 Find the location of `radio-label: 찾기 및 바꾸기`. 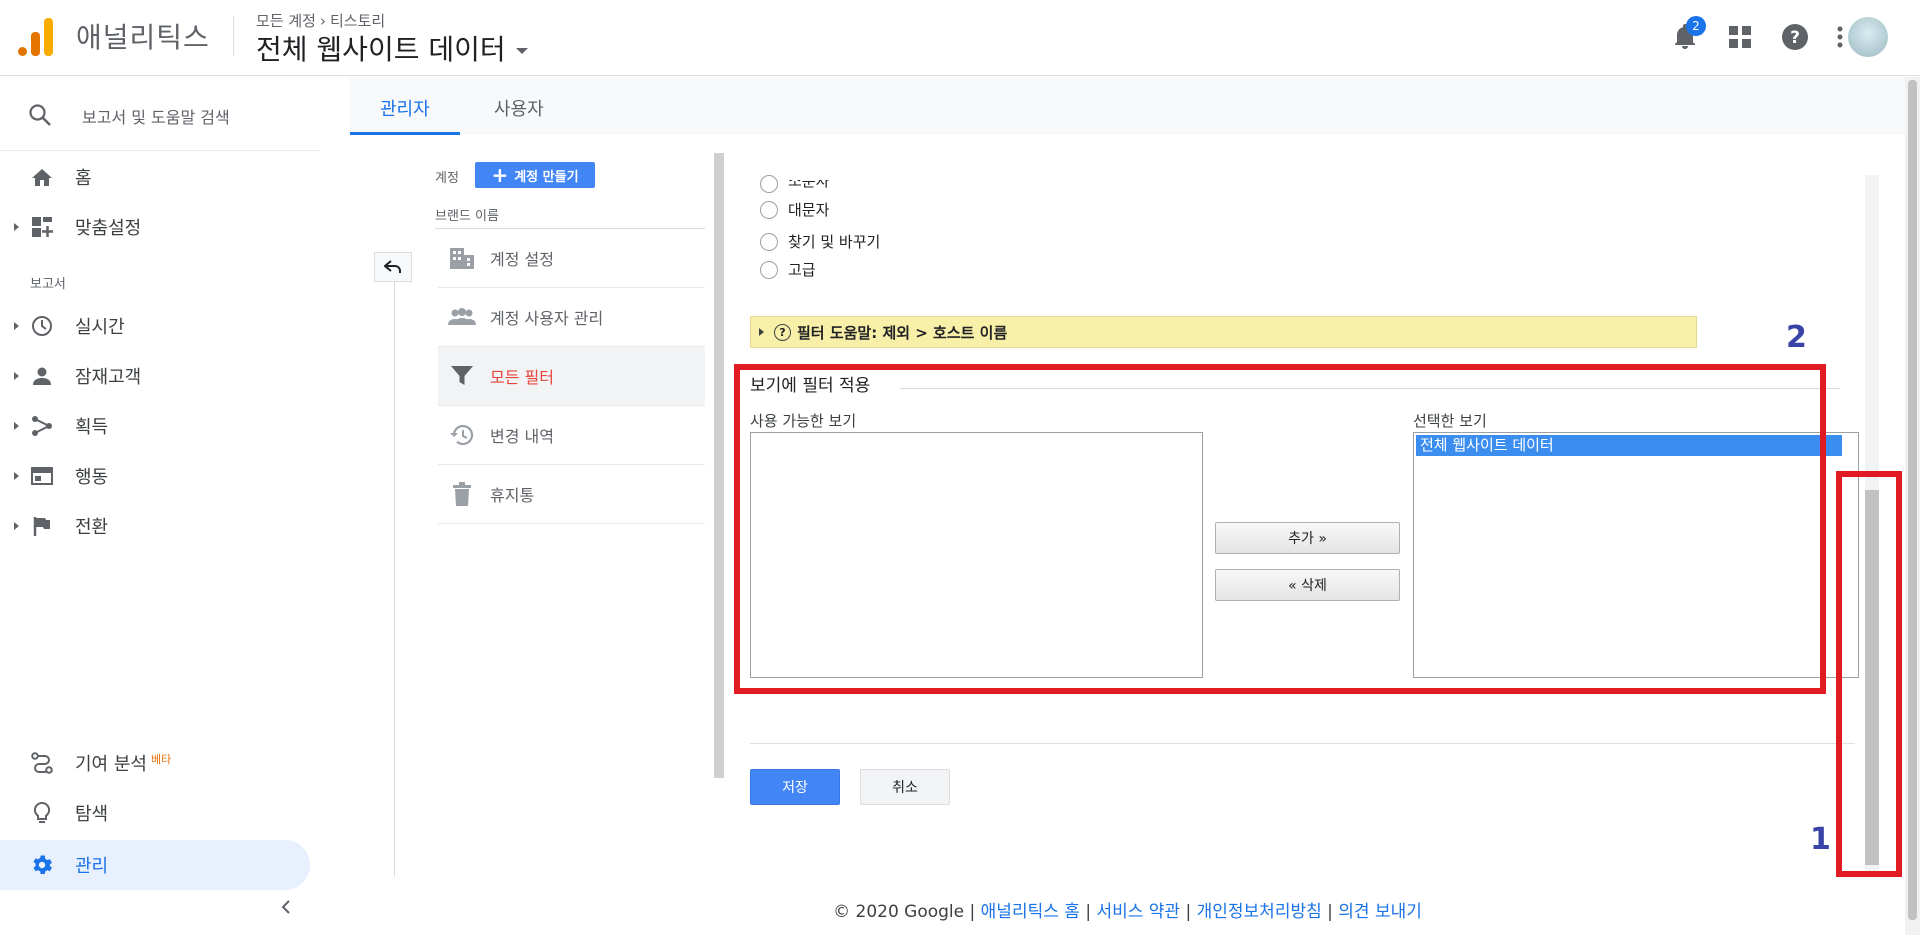

radio-label: 찾기 및 바꾸기 is located at coordinates (834, 242).